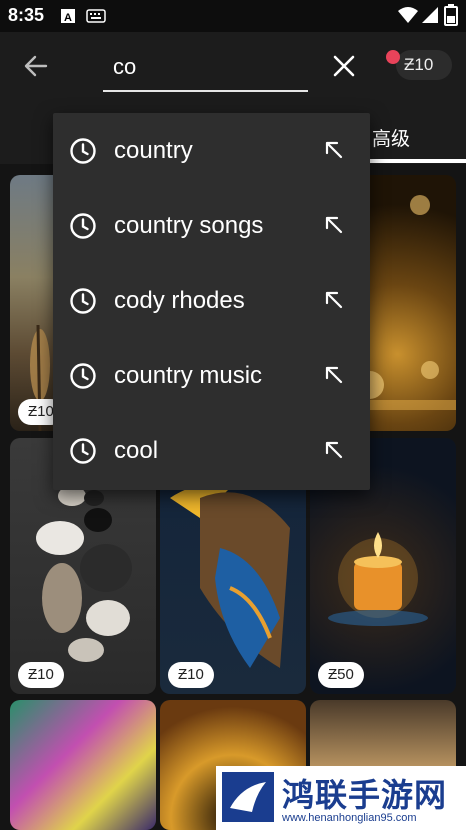 The image size is (466, 830). What do you see at coordinates (136, 450) in the screenshot?
I see `suggestion-label: cool` at bounding box center [136, 450].